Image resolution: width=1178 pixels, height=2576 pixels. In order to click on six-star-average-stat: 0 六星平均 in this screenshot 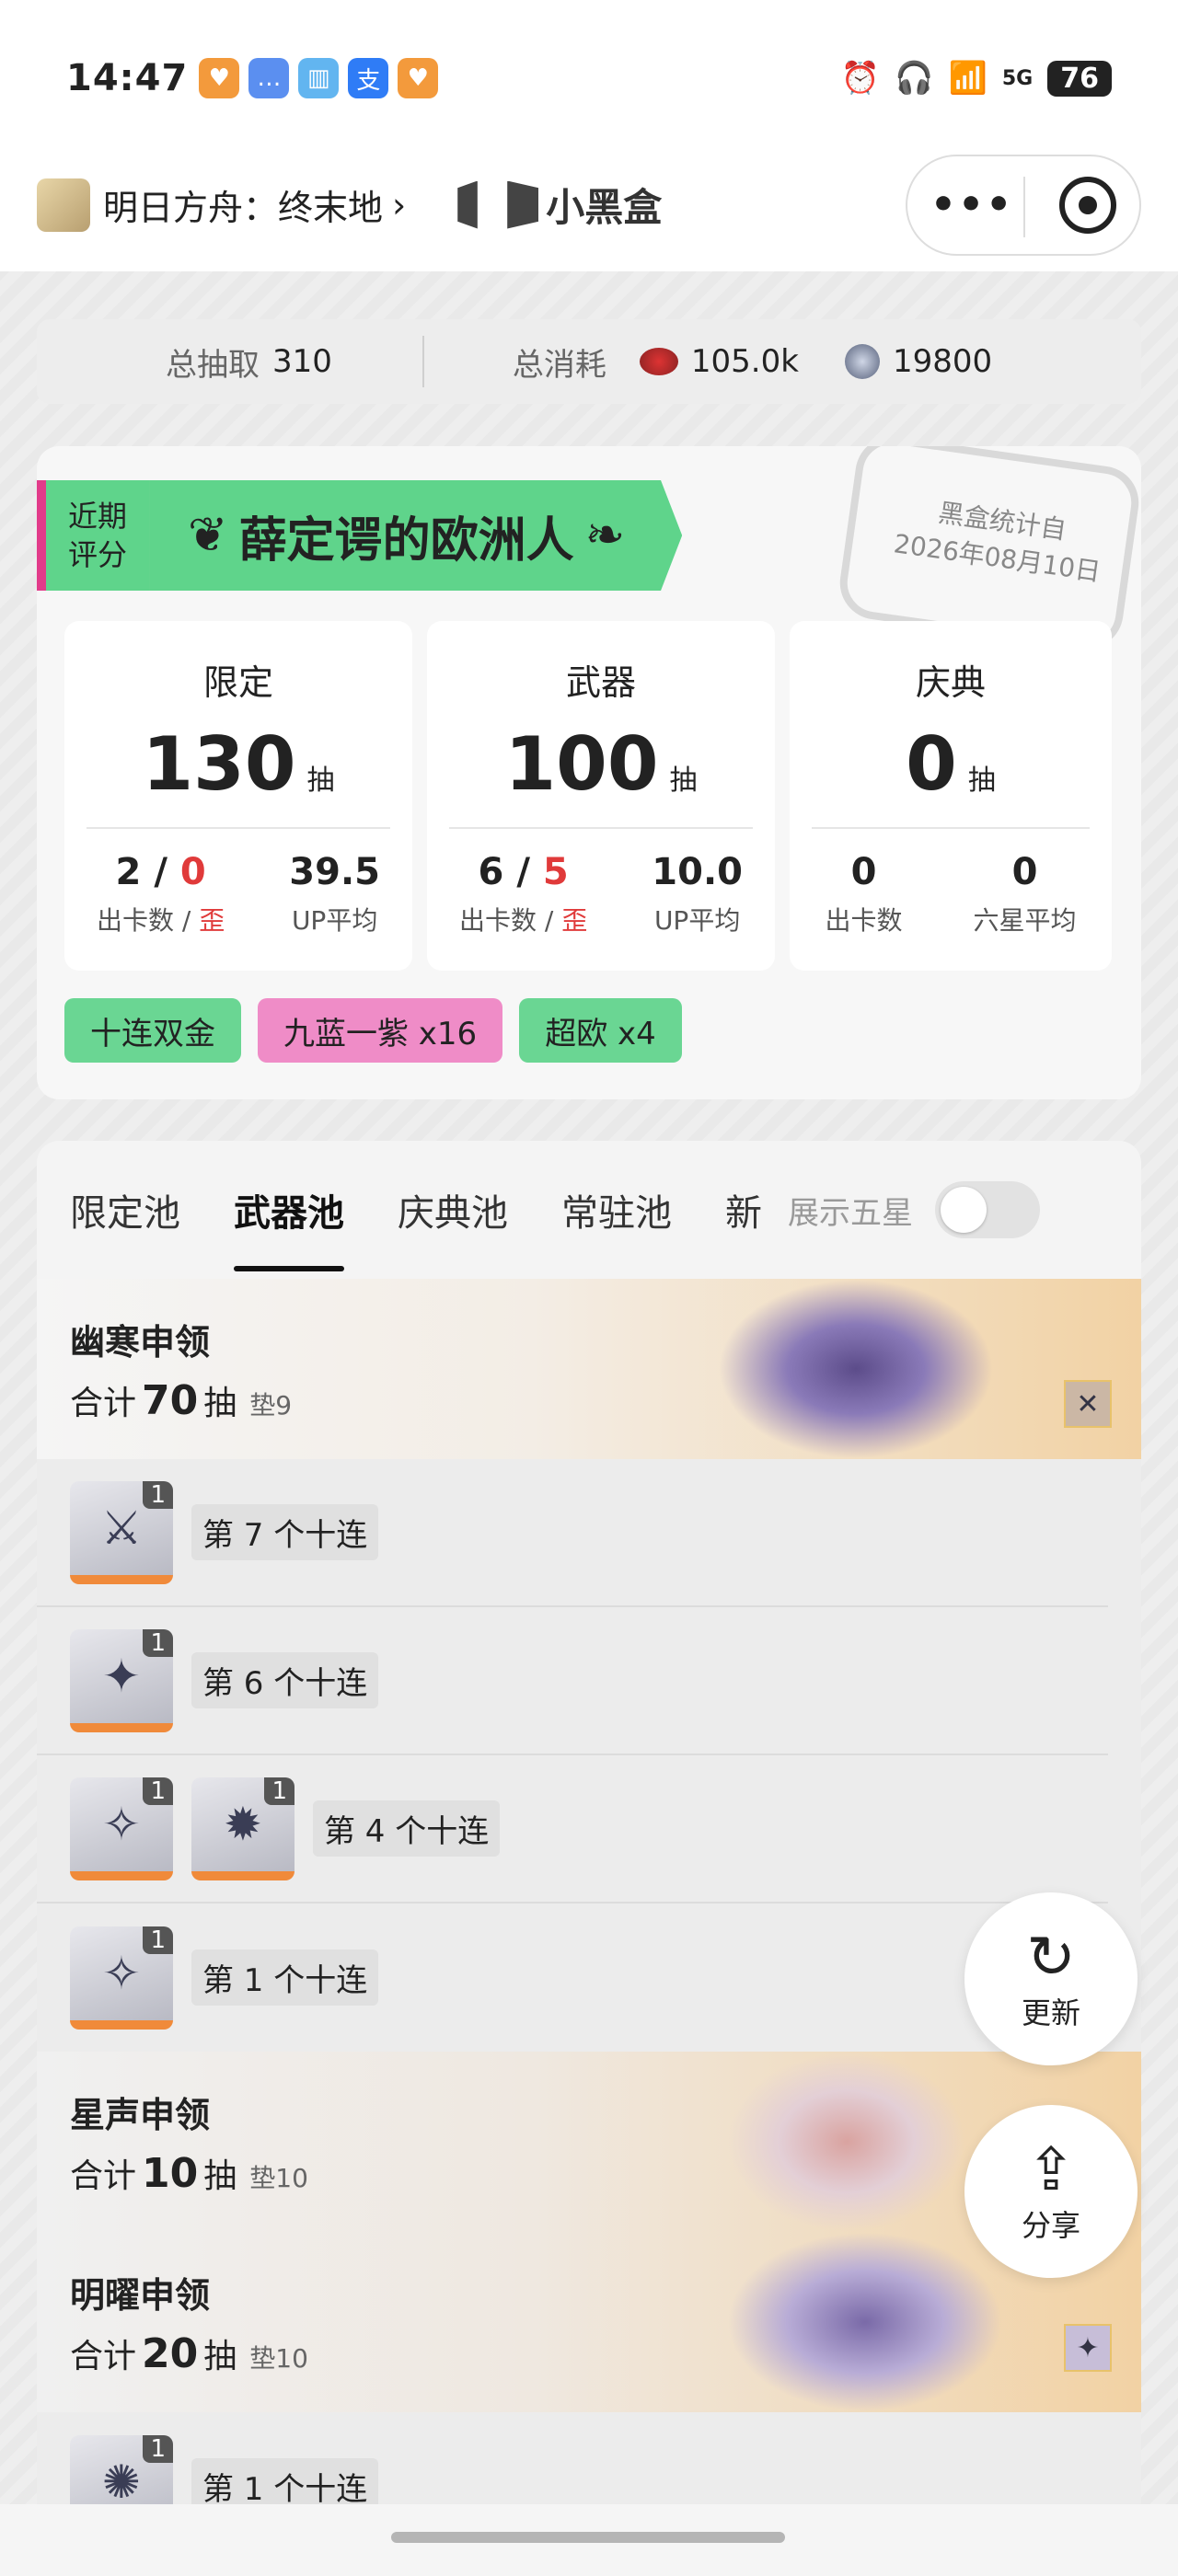, I will do `click(1024, 894)`.